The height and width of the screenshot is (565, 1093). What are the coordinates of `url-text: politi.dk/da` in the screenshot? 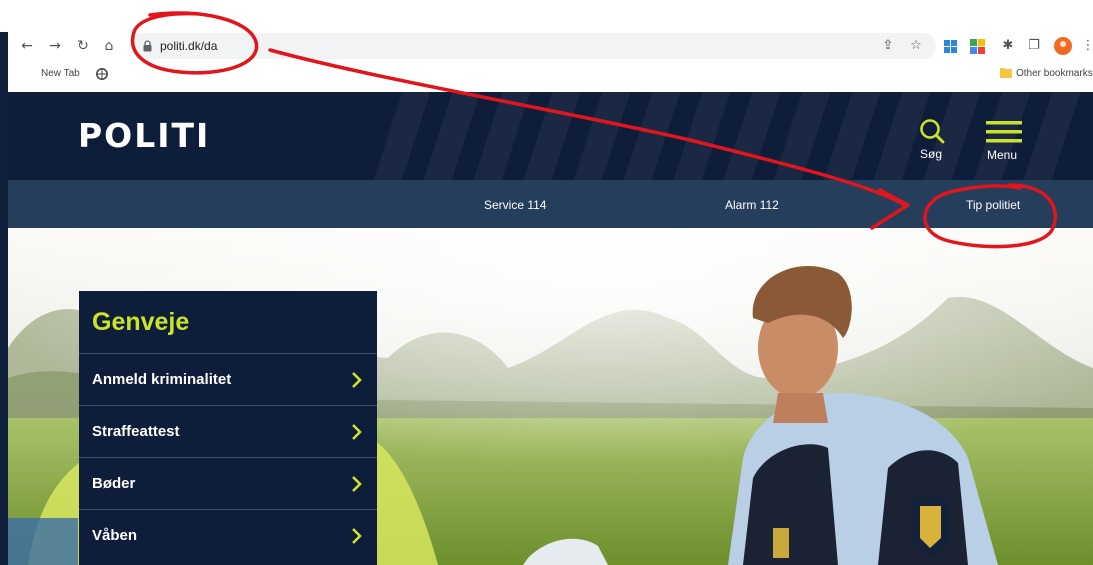 It's located at (188, 46).